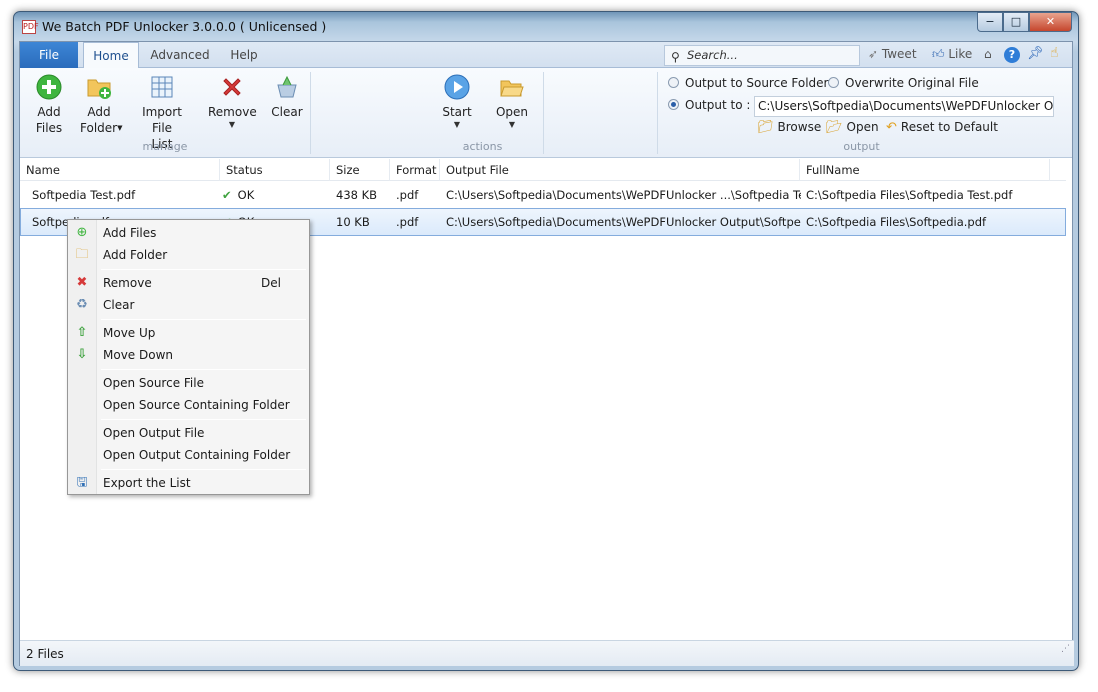  Describe the element at coordinates (482, 146) in the screenshot. I see `group-actions-label: actions` at that location.